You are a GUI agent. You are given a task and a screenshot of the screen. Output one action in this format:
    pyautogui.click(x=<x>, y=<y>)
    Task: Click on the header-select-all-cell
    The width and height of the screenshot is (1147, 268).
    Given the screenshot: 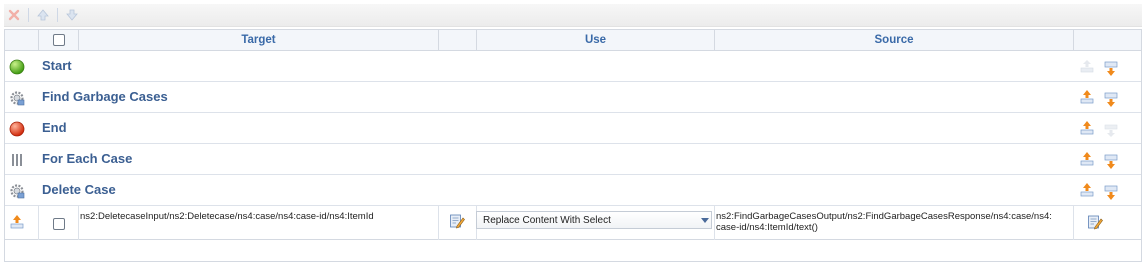 What is the action you would take?
    pyautogui.click(x=58, y=40)
    